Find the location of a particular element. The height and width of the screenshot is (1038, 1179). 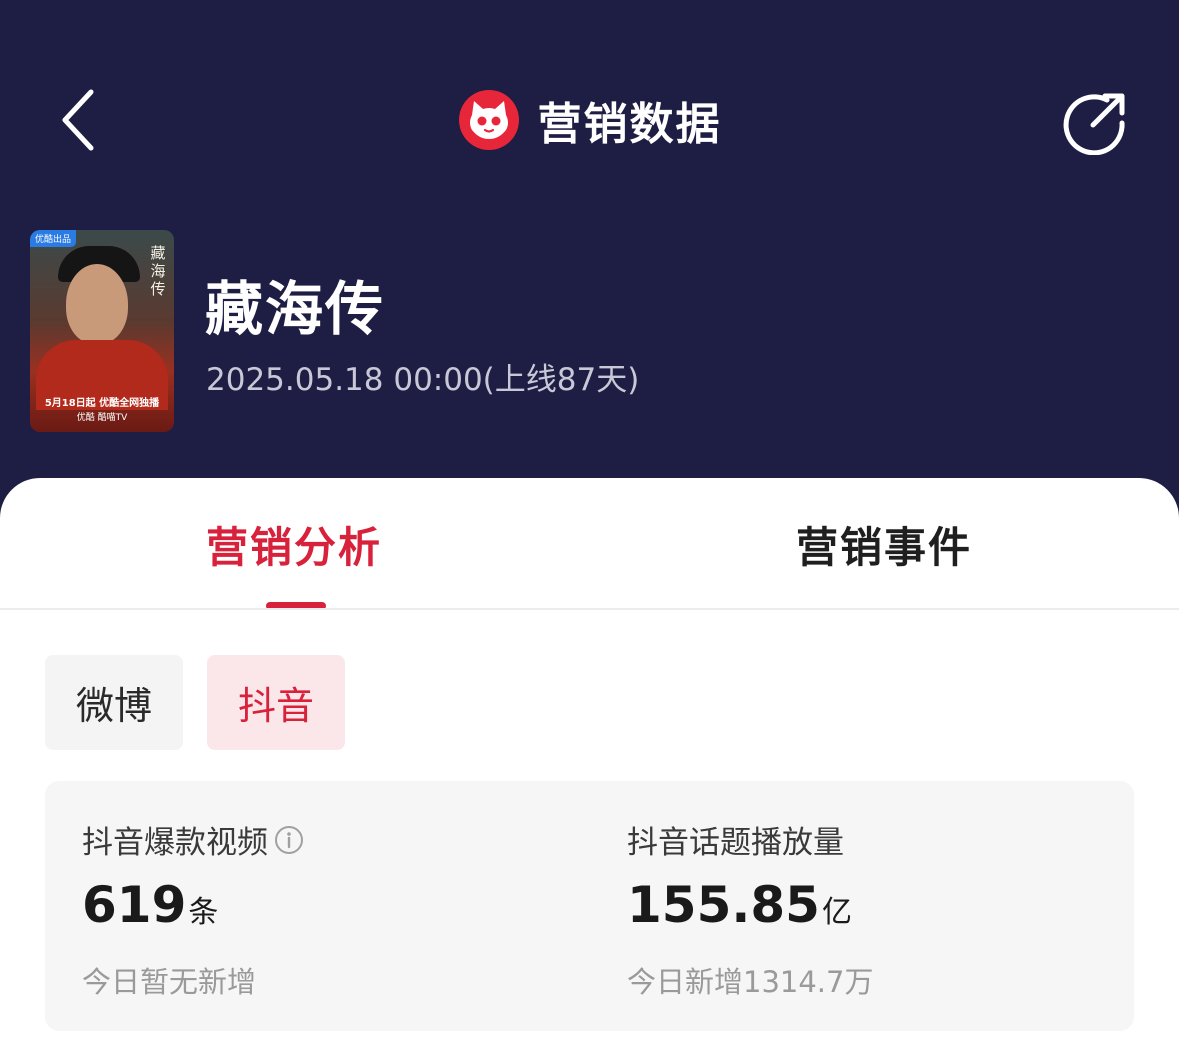

platform-chip-douyin: 抖音 is located at coordinates (276, 702).